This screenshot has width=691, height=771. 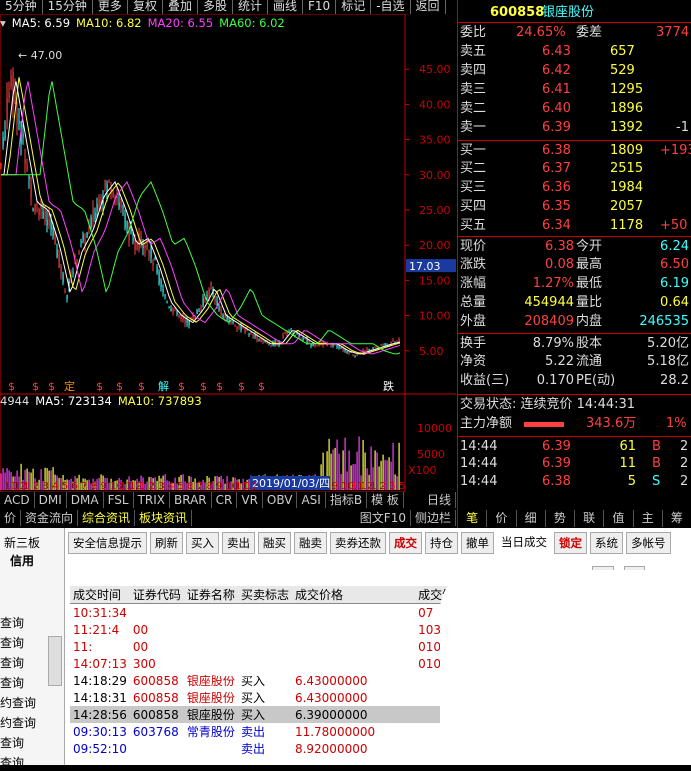 What do you see at coordinates (589, 283) in the screenshot?
I see `stat-label: 最低` at bounding box center [589, 283].